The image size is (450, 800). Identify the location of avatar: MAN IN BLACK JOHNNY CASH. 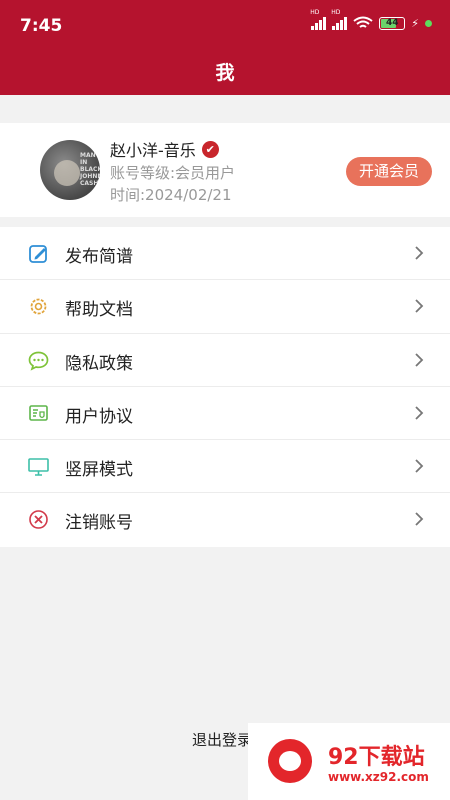
(70, 170).